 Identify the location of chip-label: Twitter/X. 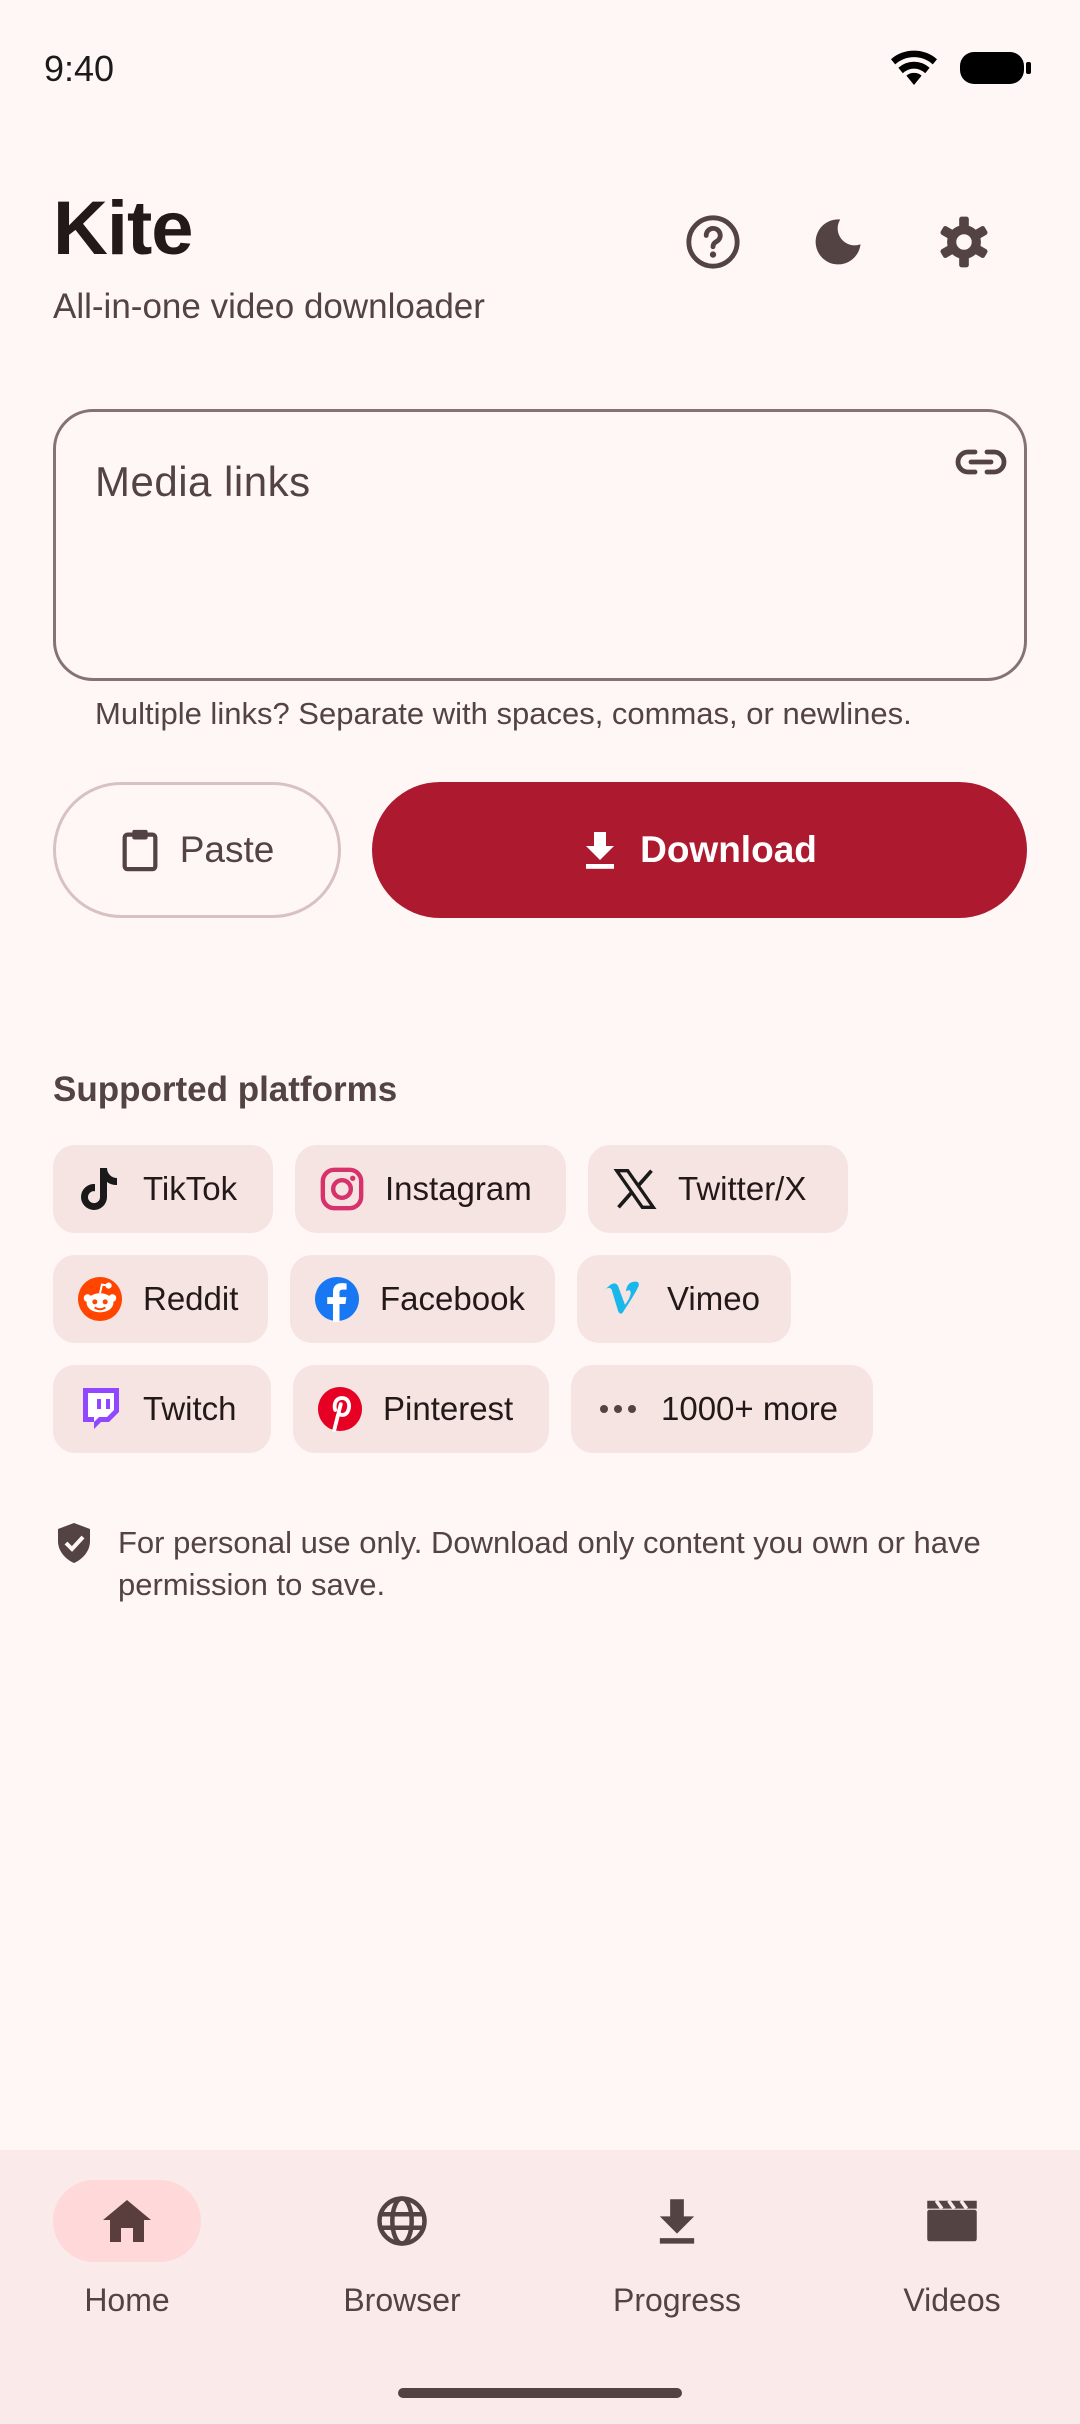
(742, 1188).